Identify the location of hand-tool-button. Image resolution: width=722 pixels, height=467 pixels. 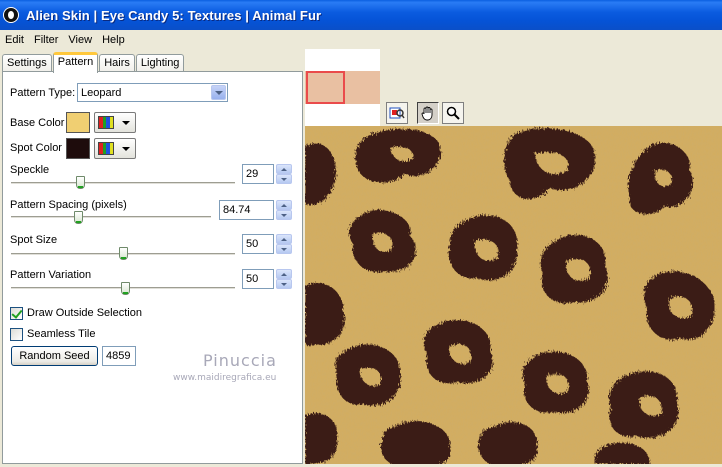
(428, 113).